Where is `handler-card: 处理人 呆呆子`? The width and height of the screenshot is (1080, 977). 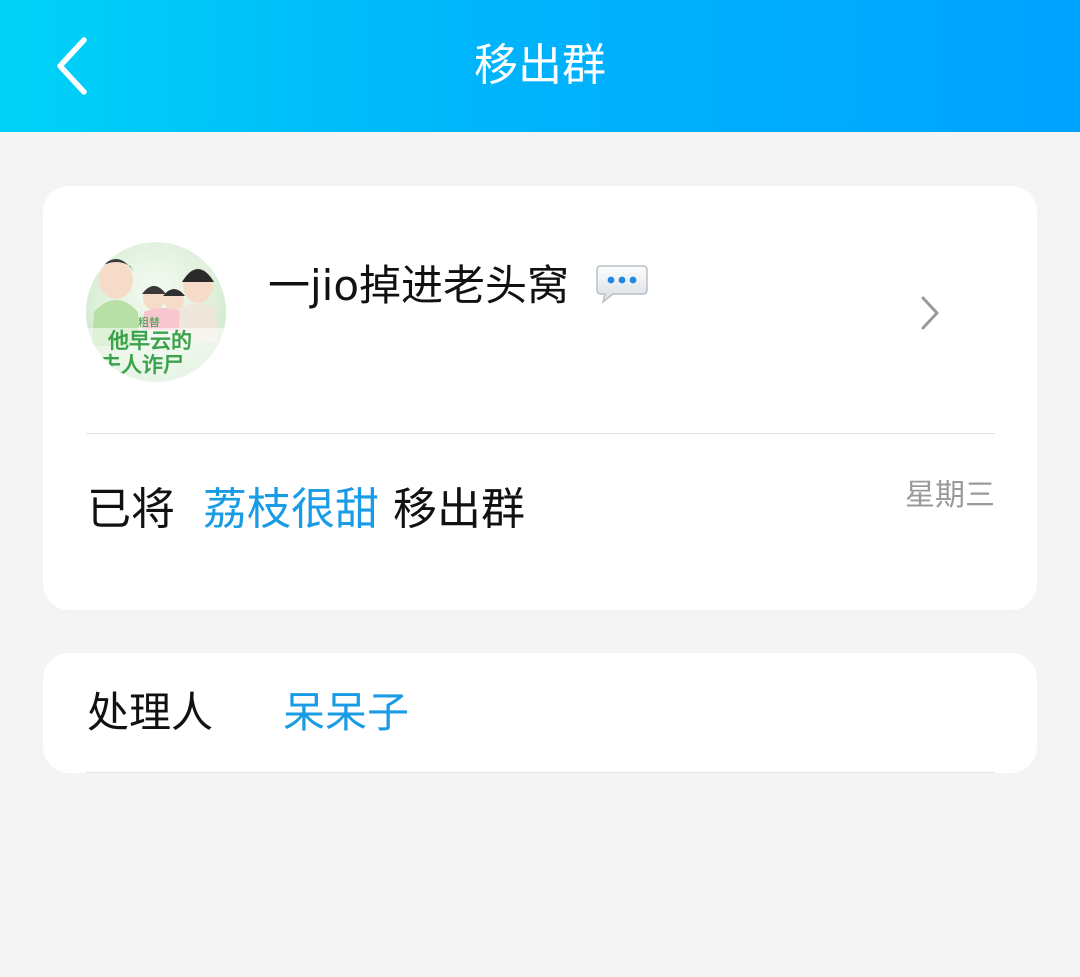 handler-card: 处理人 呆呆子 is located at coordinates (540, 713).